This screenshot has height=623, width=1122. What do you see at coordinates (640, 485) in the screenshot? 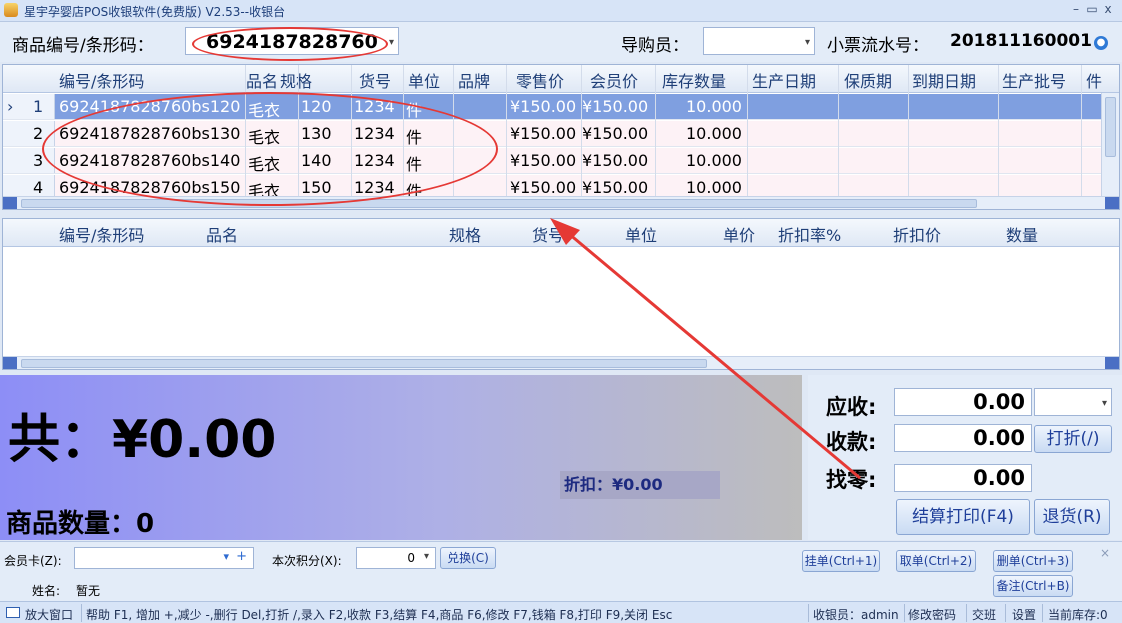
I see `discount-amount: 折扣：¥0.00` at bounding box center [640, 485].